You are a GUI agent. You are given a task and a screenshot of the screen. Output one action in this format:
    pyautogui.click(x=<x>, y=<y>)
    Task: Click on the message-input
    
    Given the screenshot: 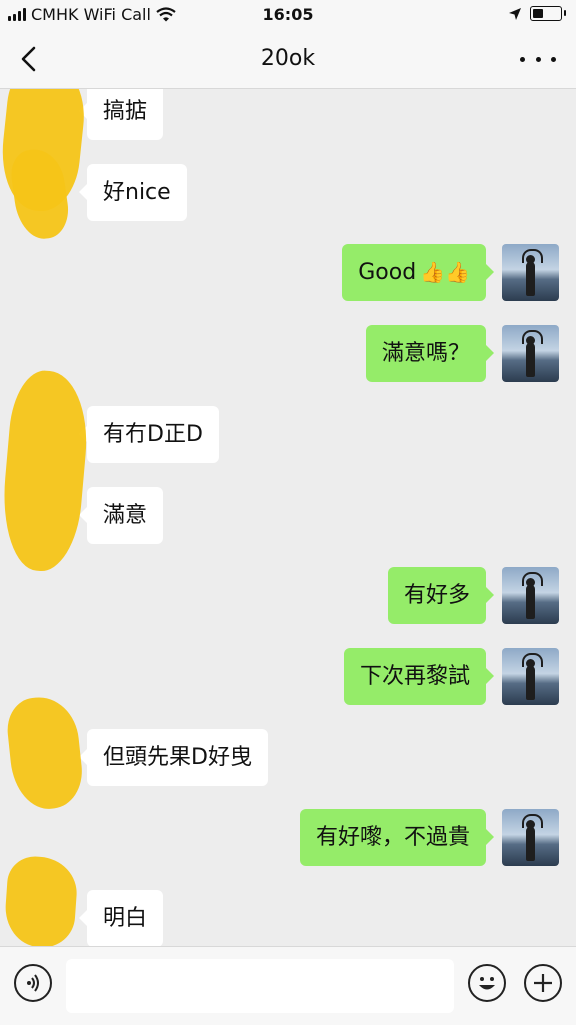 What is the action you would take?
    pyautogui.click(x=260, y=986)
    